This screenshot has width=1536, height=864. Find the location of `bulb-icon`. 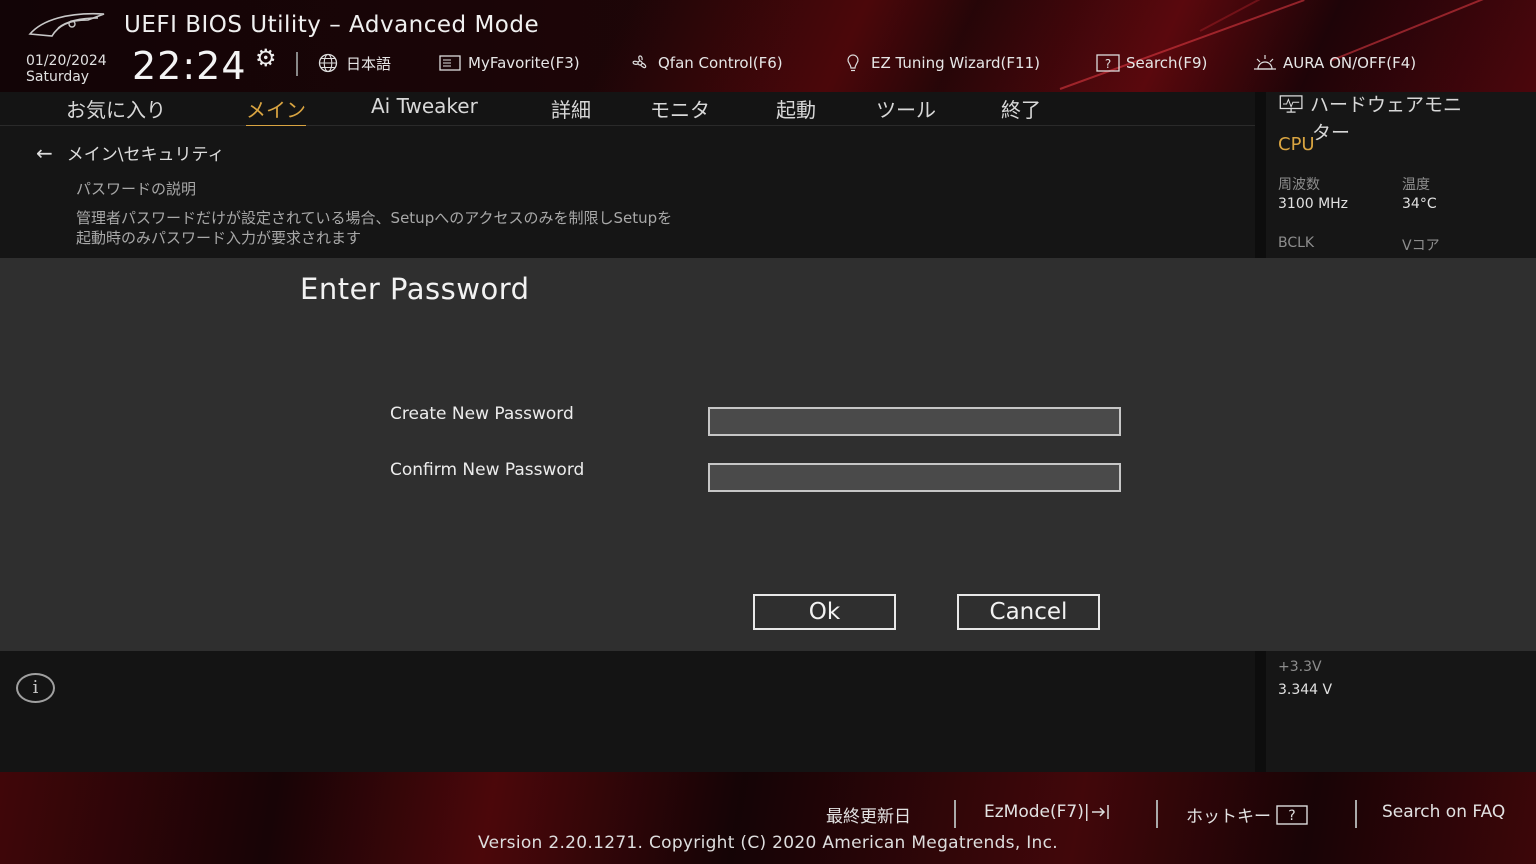

bulb-icon is located at coordinates (853, 63).